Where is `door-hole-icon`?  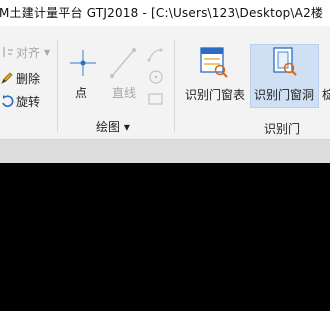
door-hole-icon is located at coordinates (285, 61).